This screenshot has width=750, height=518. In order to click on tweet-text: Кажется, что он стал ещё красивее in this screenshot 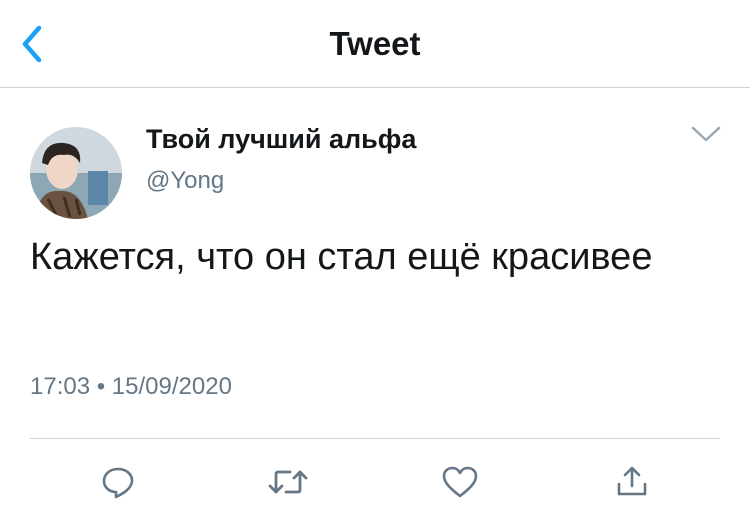, I will do `click(341, 257)`.